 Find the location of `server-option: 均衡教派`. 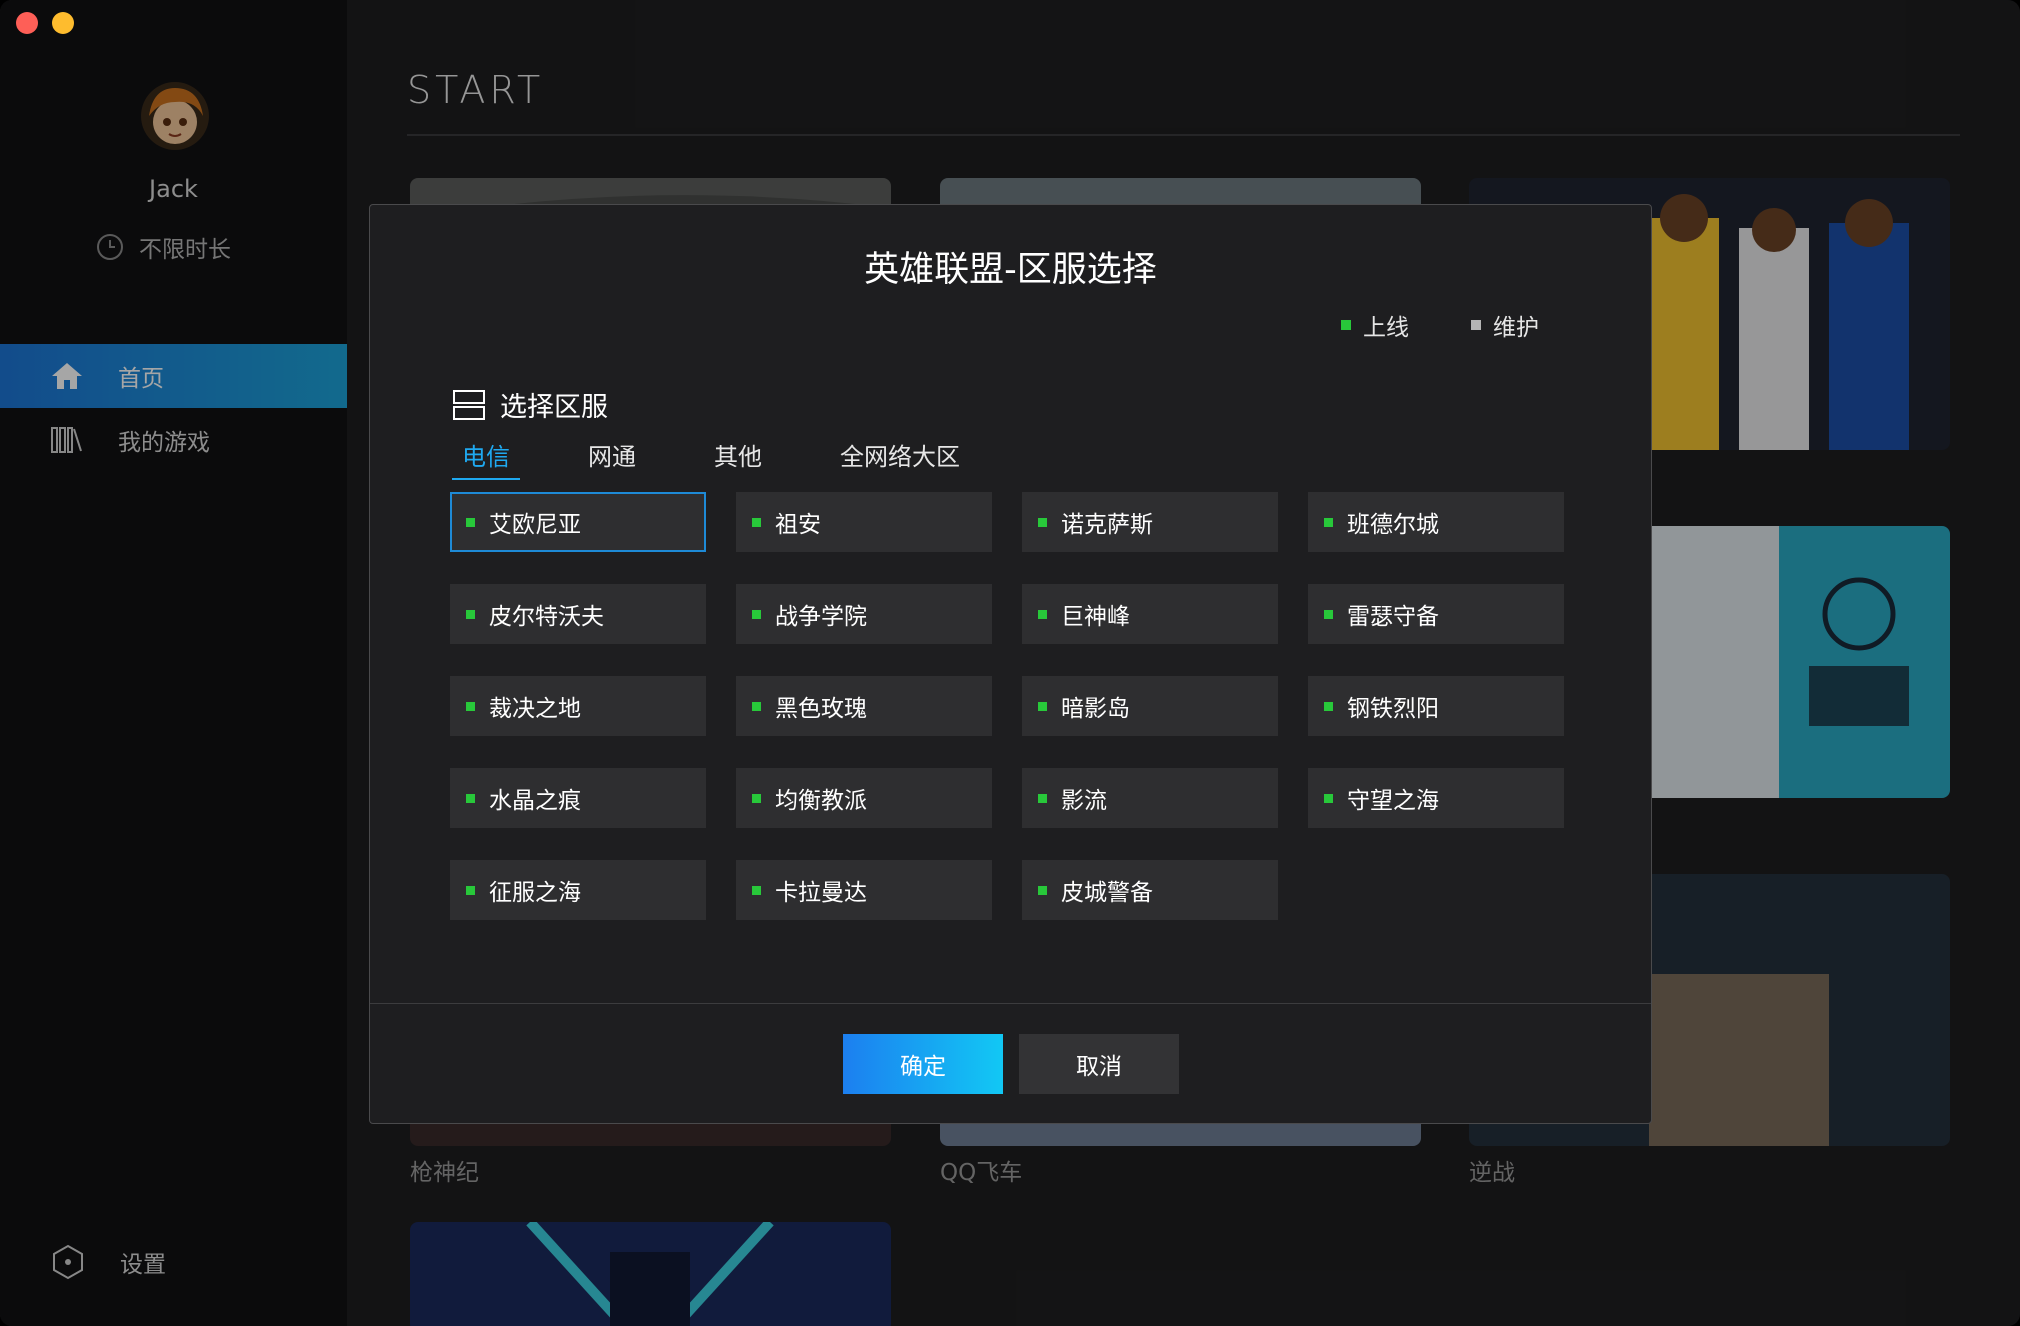

server-option: 均衡教派 is located at coordinates (864, 798).